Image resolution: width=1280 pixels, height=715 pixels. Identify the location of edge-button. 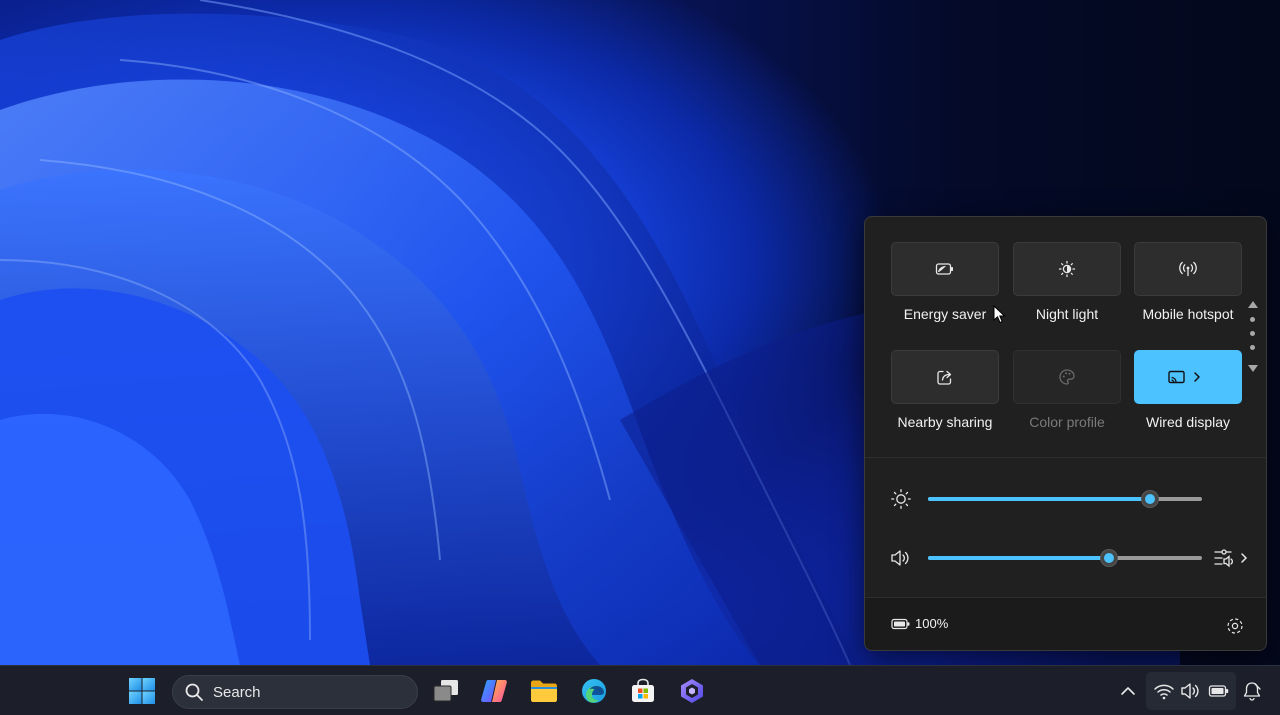
(594, 691).